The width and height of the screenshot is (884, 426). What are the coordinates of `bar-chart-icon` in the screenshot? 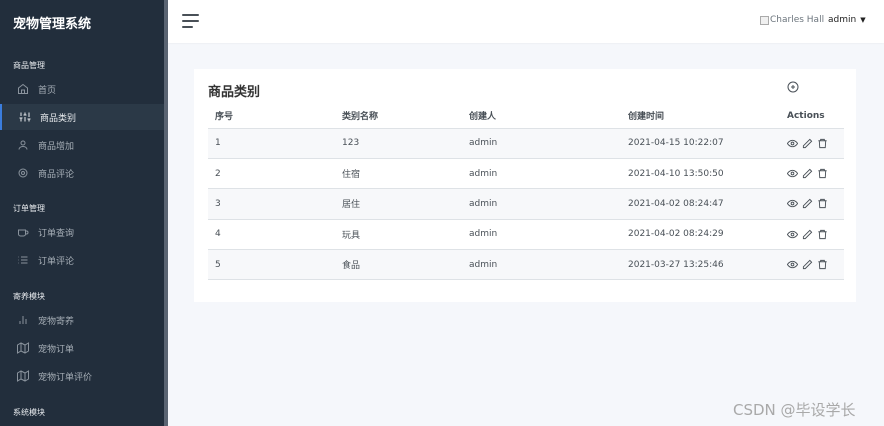 It's located at (23, 320).